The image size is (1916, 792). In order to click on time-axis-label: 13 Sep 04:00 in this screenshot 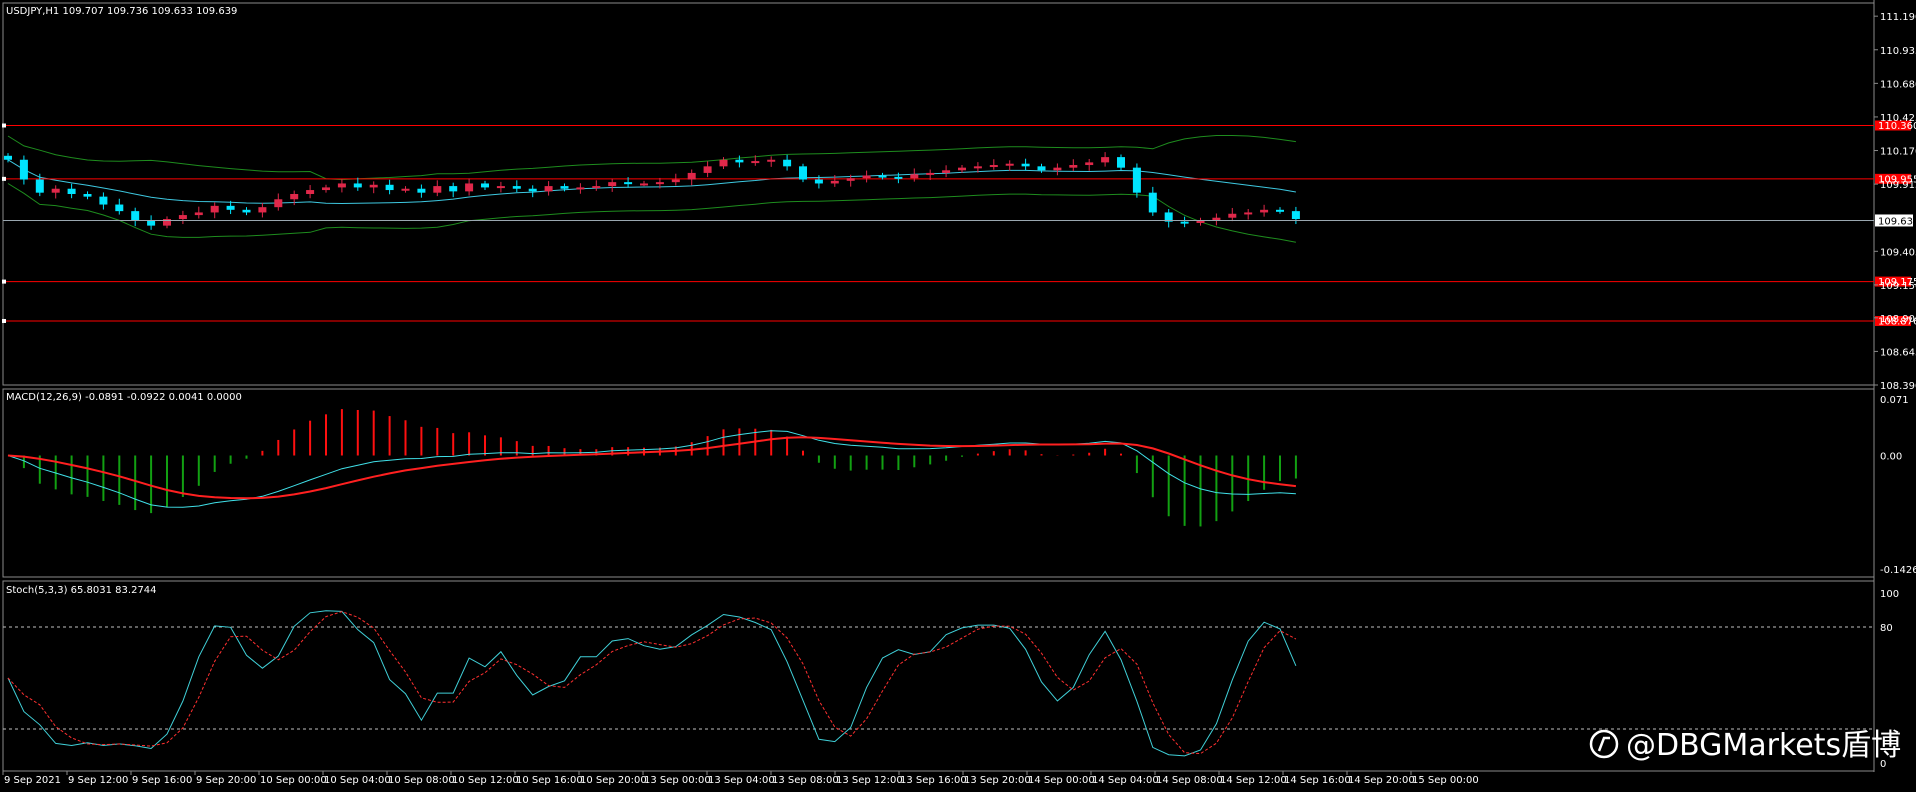, I will do `click(741, 780)`.